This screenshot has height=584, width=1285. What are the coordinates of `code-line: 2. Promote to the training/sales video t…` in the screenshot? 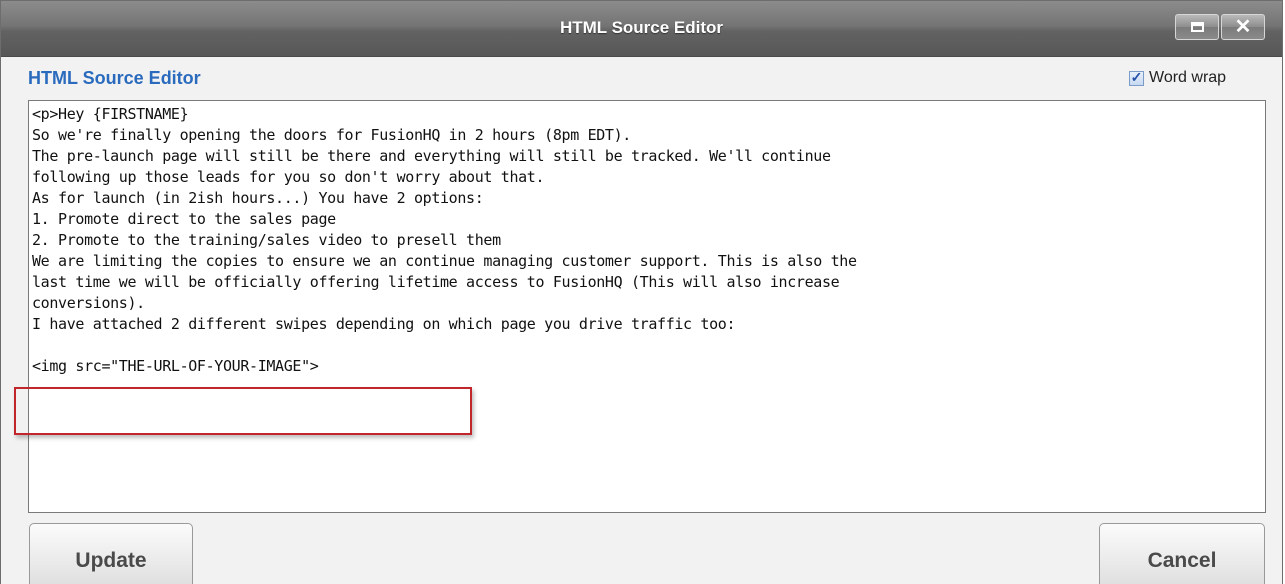 It's located at (266, 240).